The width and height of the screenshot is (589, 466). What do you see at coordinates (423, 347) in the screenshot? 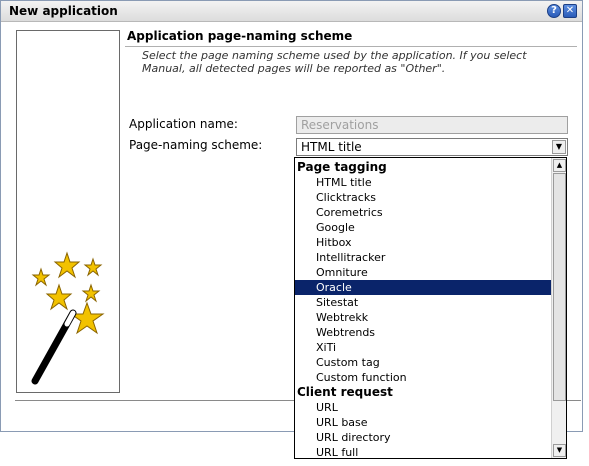
I see `dropdown-option: XiTi` at bounding box center [423, 347].